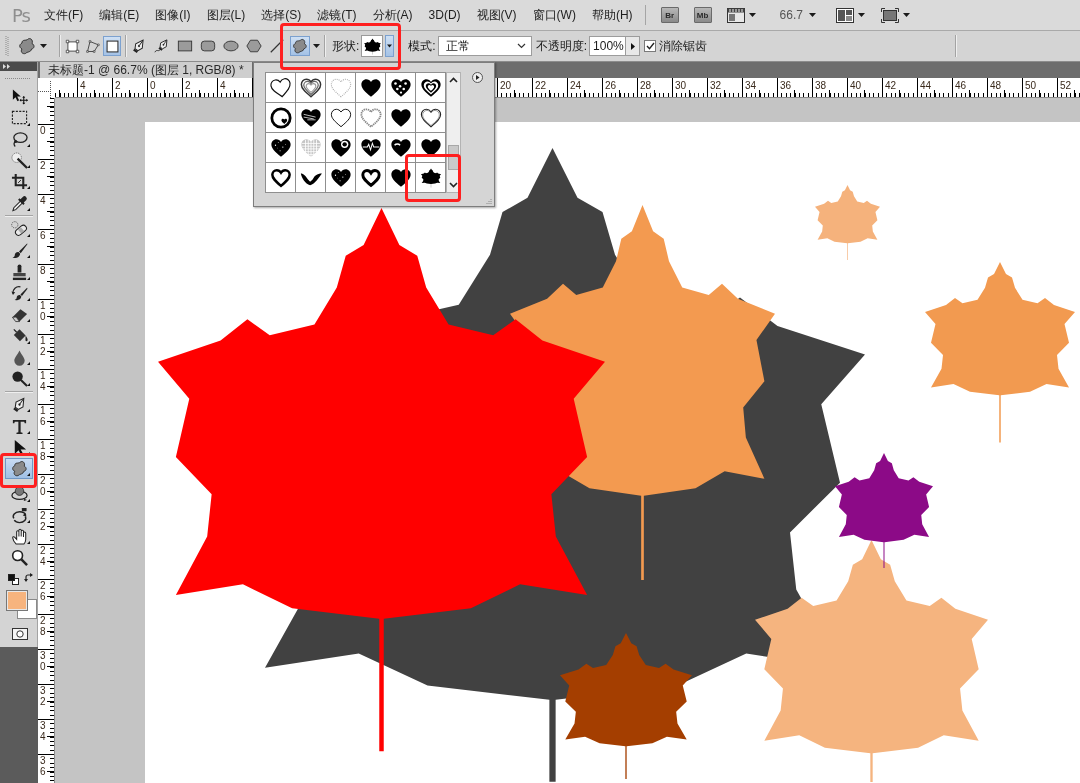 Image resolution: width=1080 pixels, height=783 pixels. Describe the element at coordinates (29, 577) in the screenshot. I see `swap-arrows-icon` at that location.